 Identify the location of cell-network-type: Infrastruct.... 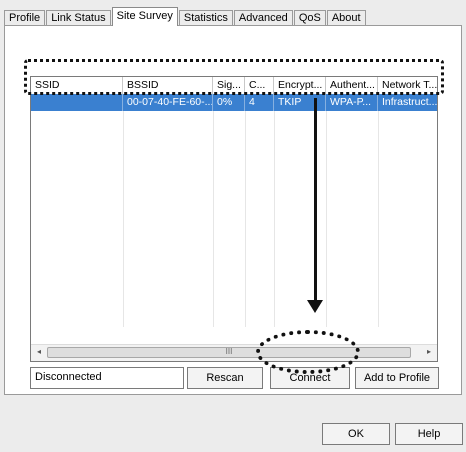
(409, 102).